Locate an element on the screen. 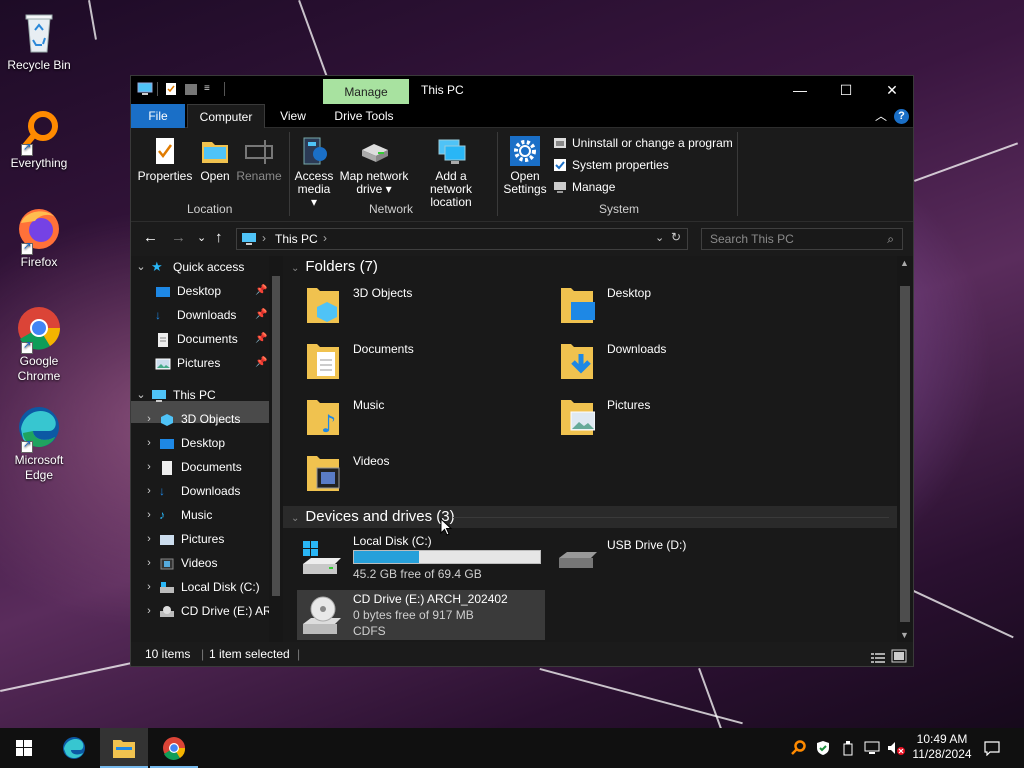 The width and height of the screenshot is (1024, 768). usb-tray-icon is located at coordinates (848, 754).